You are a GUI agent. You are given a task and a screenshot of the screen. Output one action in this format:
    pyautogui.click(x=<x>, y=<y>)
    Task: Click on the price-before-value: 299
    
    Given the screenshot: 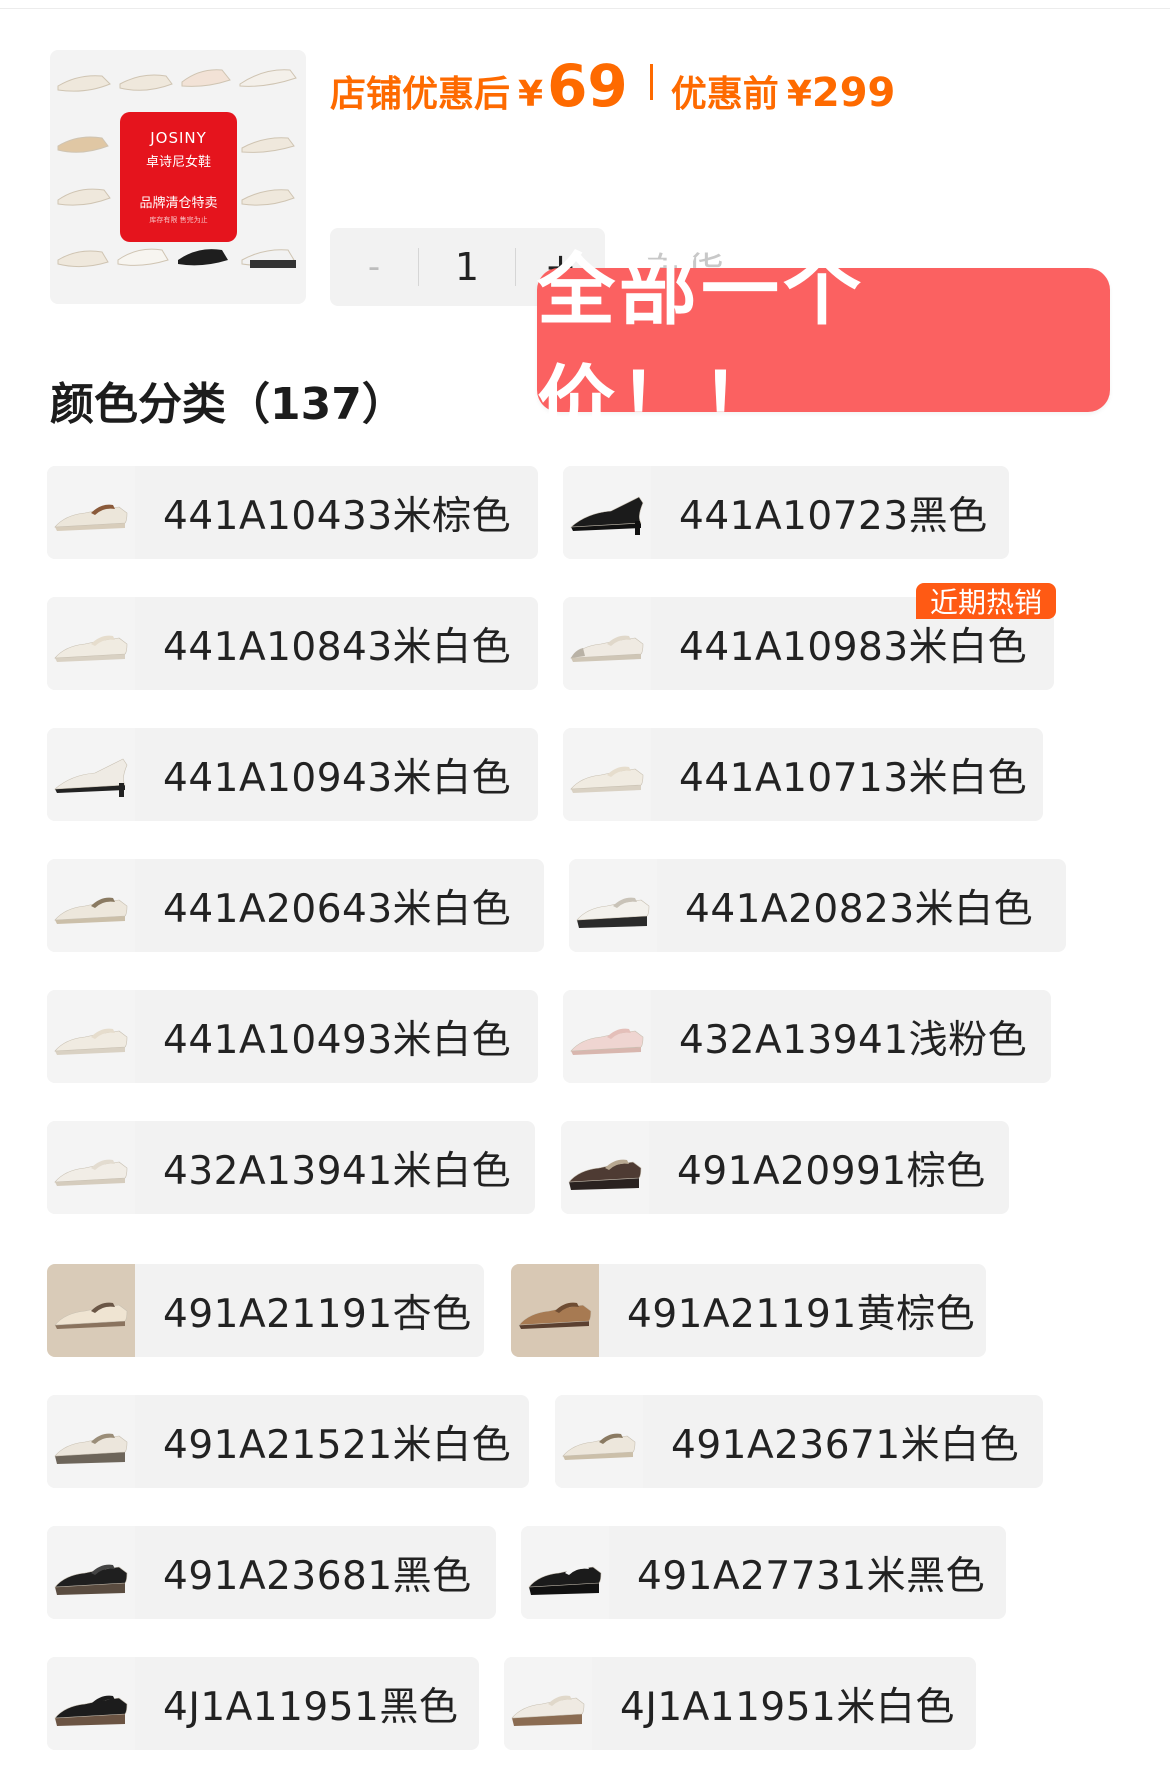 What is the action you would take?
    pyautogui.click(x=853, y=93)
    